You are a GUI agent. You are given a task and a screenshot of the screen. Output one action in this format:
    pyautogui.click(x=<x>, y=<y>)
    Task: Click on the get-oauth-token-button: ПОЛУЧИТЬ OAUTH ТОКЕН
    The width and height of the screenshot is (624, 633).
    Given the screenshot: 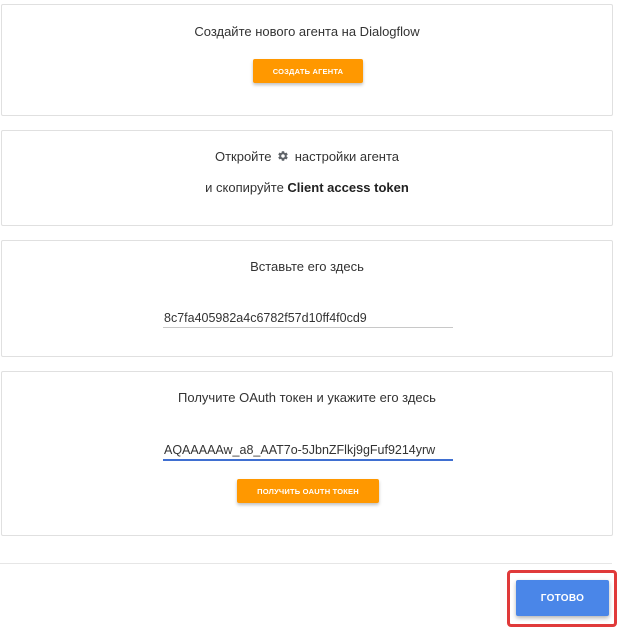 What is the action you would take?
    pyautogui.click(x=308, y=491)
    